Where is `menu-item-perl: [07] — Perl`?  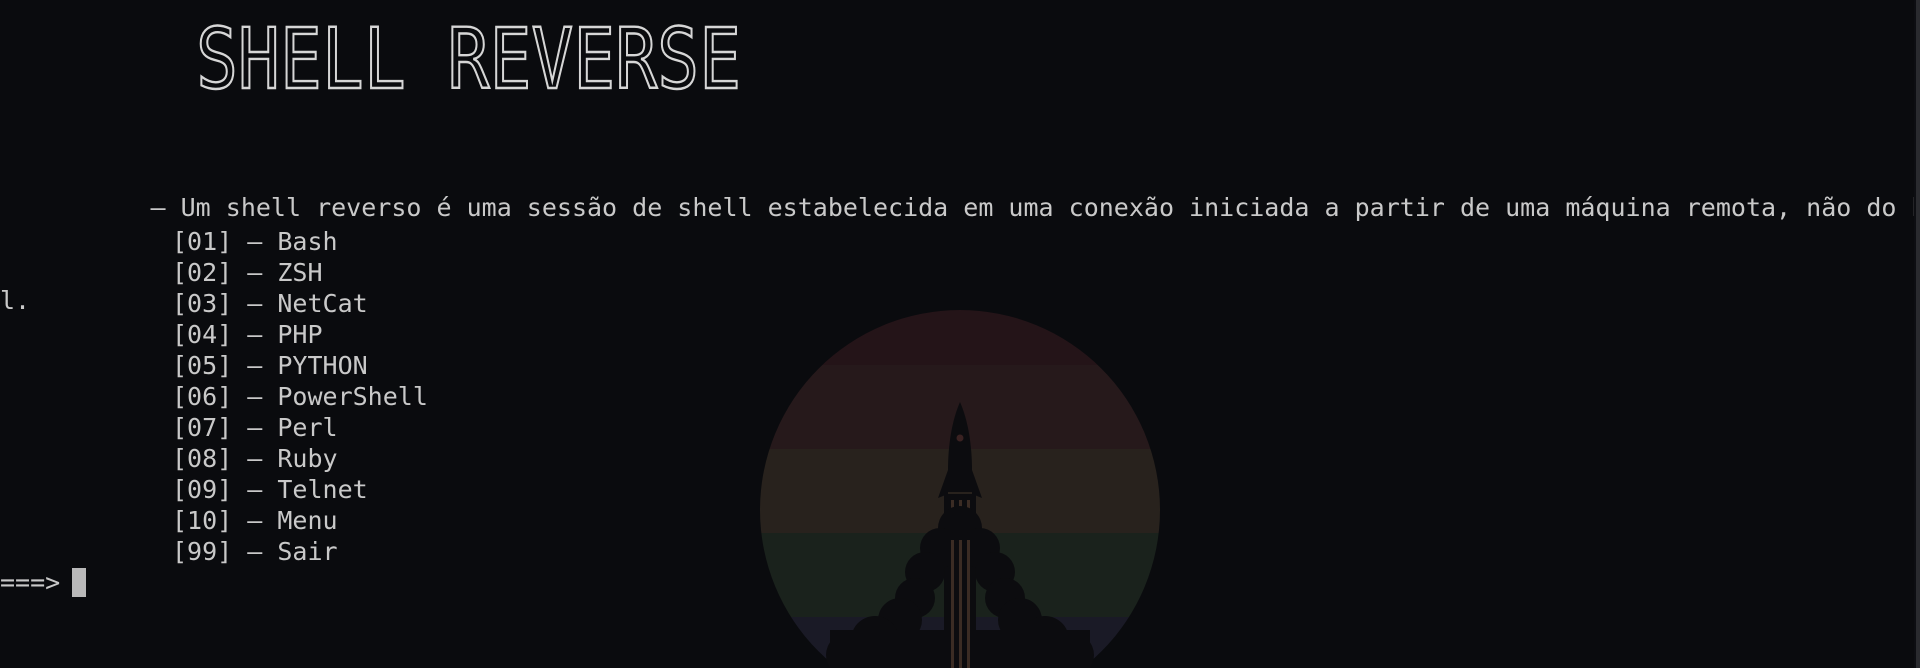 menu-item-perl: [07] — Perl is located at coordinates (300, 427).